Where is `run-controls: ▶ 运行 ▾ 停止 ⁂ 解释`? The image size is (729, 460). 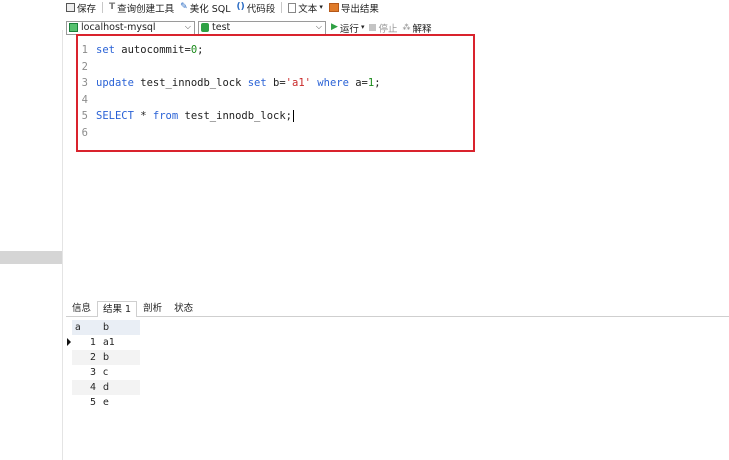 run-controls: ▶ 运行 ▾ 停止 ⁂ 解释 is located at coordinates (383, 28).